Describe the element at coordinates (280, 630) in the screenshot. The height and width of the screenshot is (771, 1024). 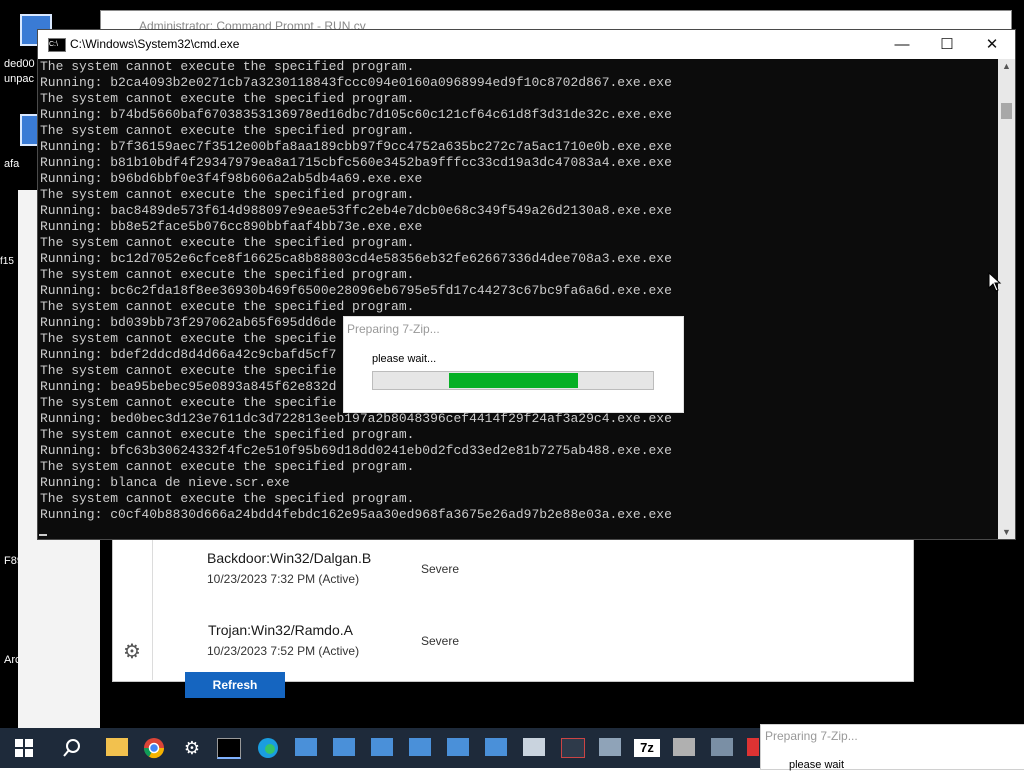
I see `threat-name: Trojan:Win32/Ramdo.A` at that location.